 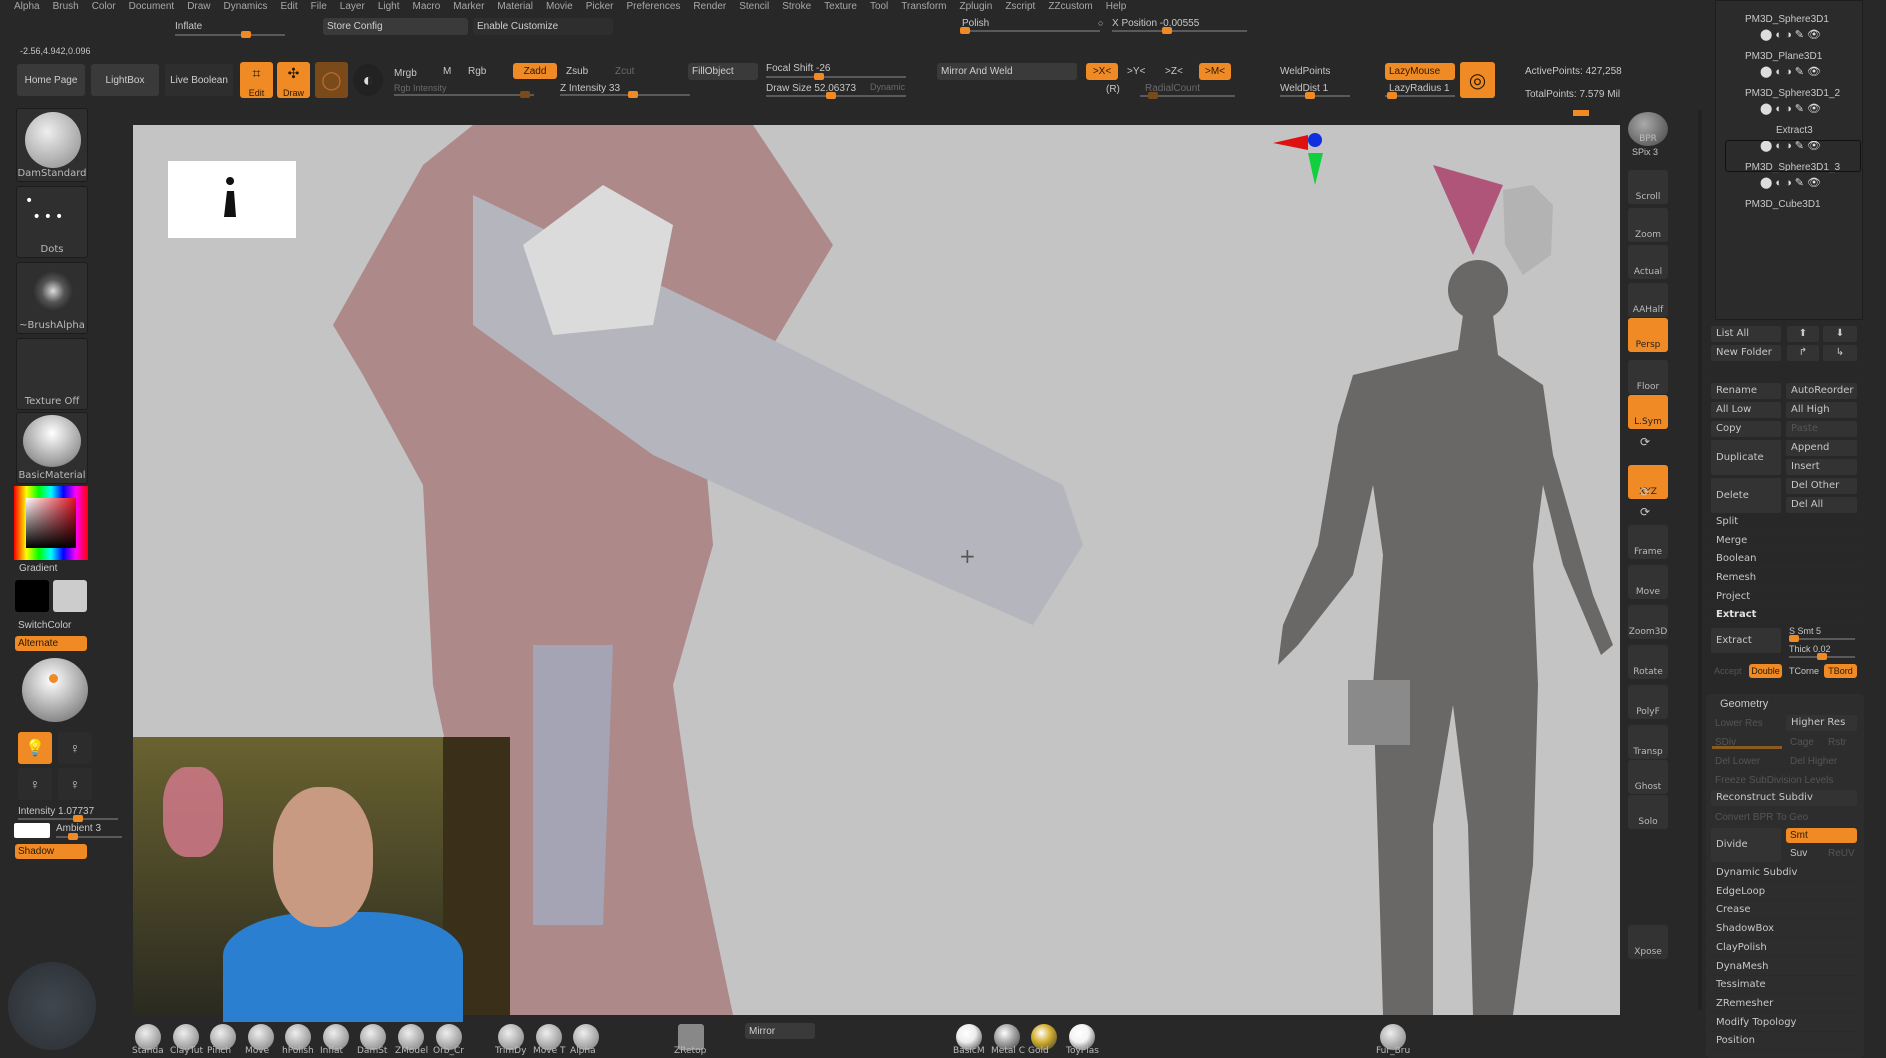 What do you see at coordinates (51, 523) in the screenshot?
I see `color-picker` at bounding box center [51, 523].